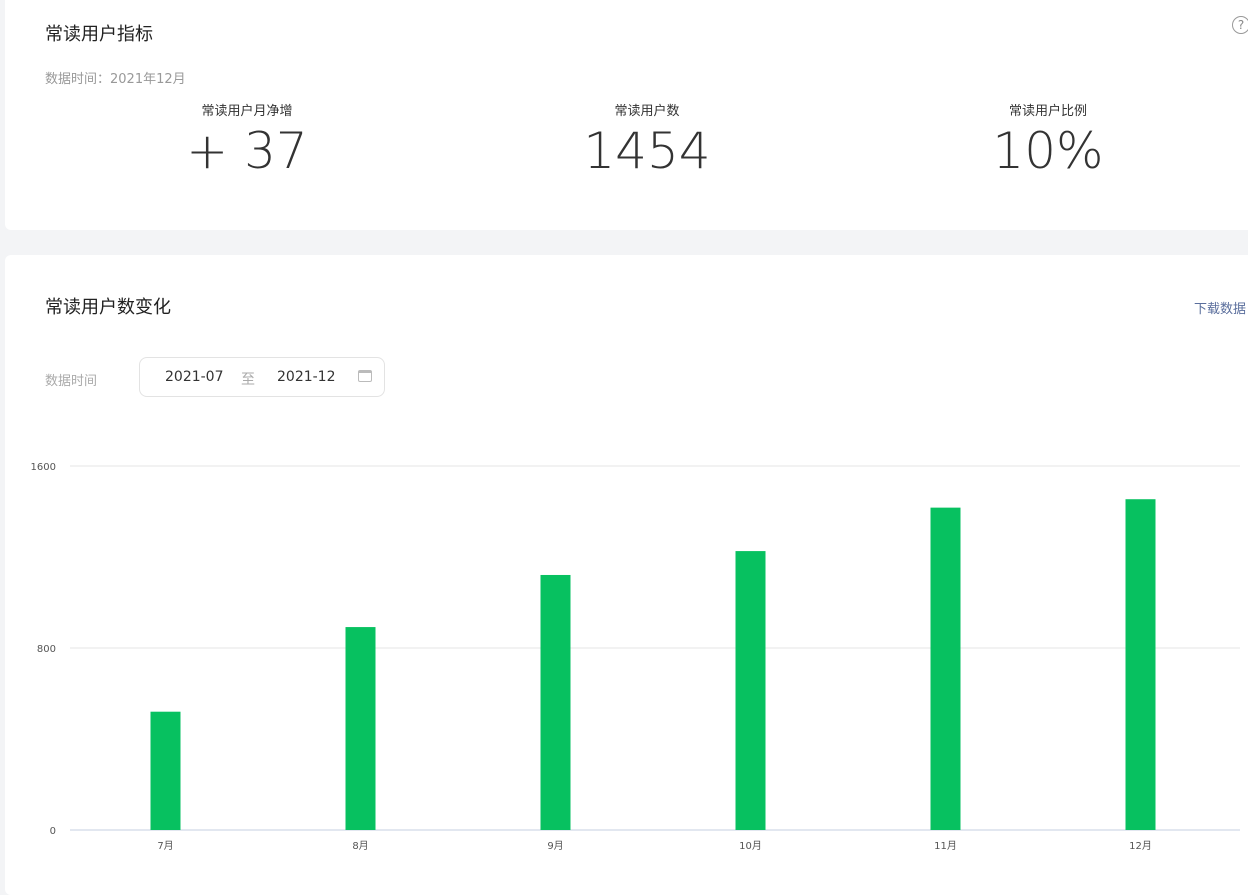  What do you see at coordinates (555, 846) in the screenshot?
I see `x-tick-label: 9月` at bounding box center [555, 846].